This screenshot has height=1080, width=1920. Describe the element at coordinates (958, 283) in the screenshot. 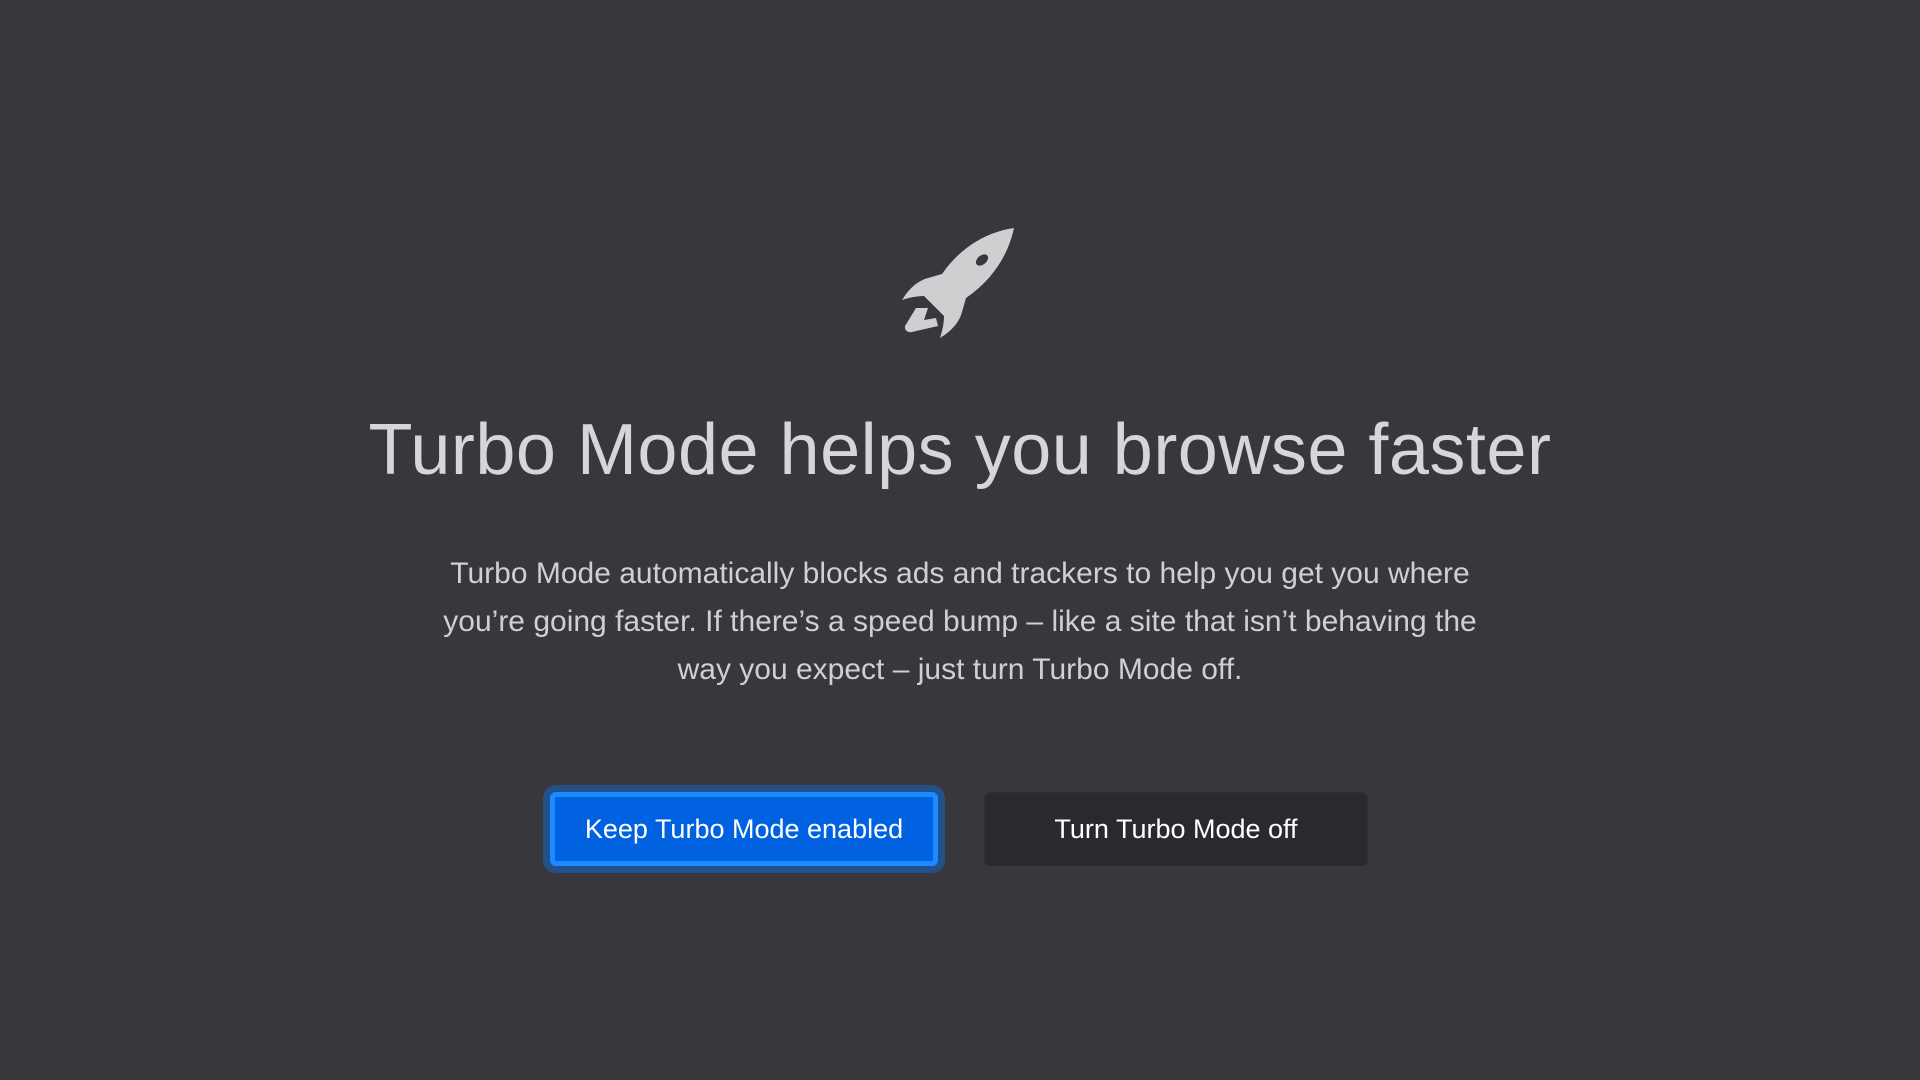

I see `rocket-icon` at that location.